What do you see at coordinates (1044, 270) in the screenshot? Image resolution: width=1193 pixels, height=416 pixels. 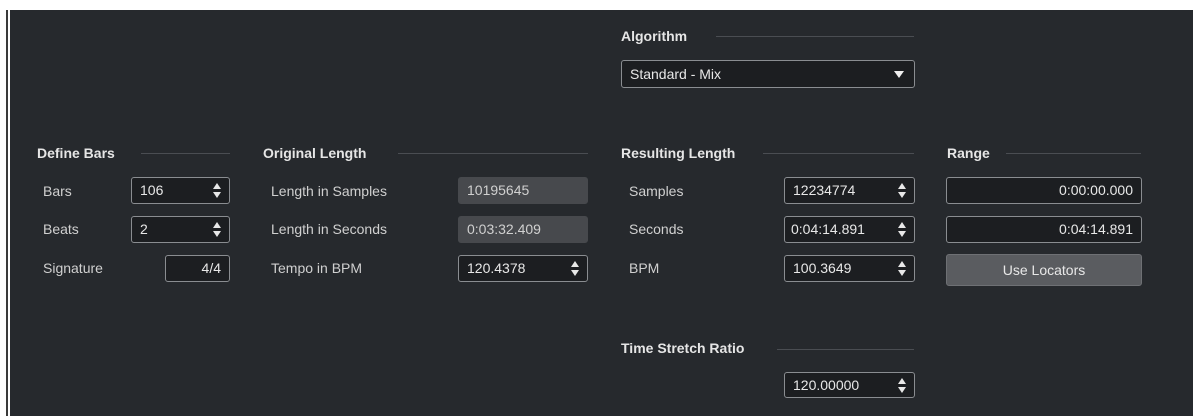 I see `use-locators-button: Use Locators` at bounding box center [1044, 270].